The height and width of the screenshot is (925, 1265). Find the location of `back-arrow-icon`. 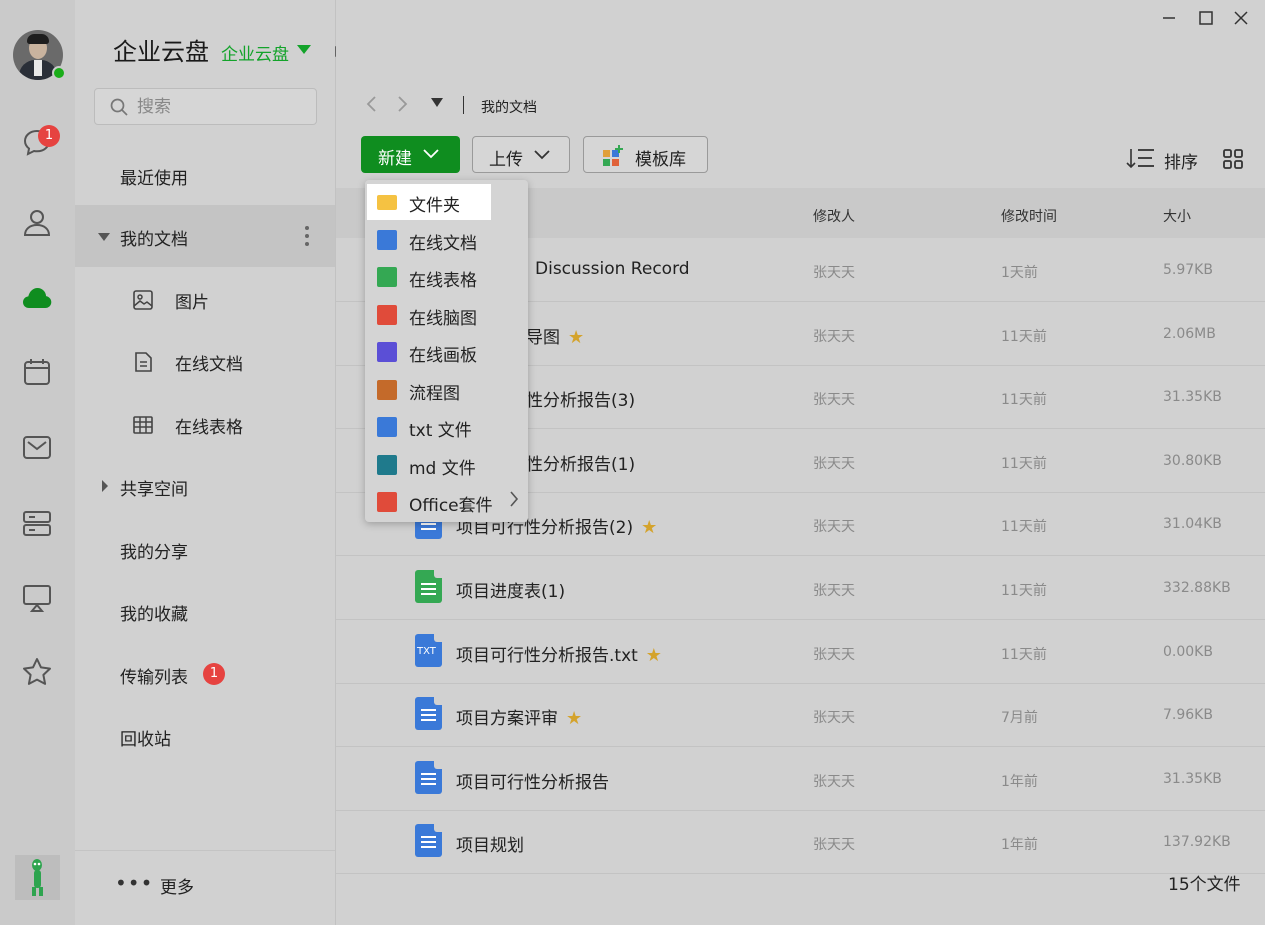

back-arrow-icon is located at coordinates (371, 104).